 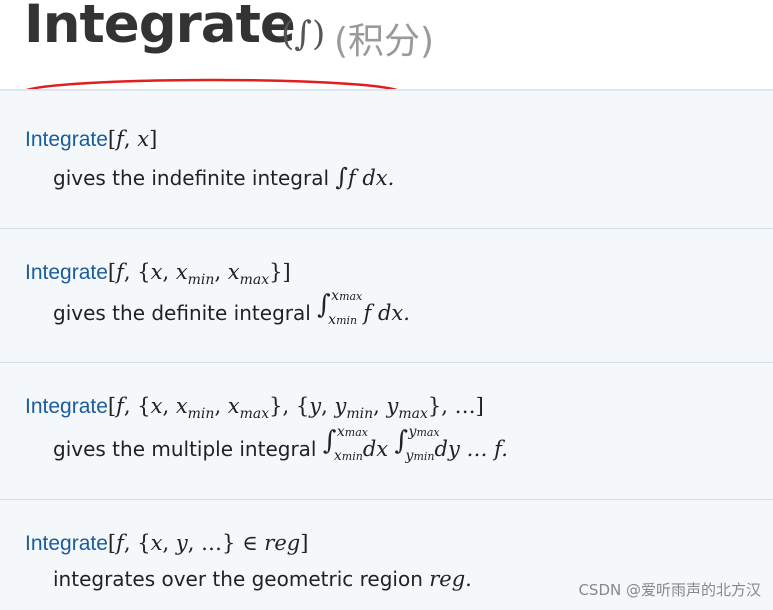 I want to click on signature: Integrate[f, {x, y, …} ∈ reg], so click(x=166, y=543).